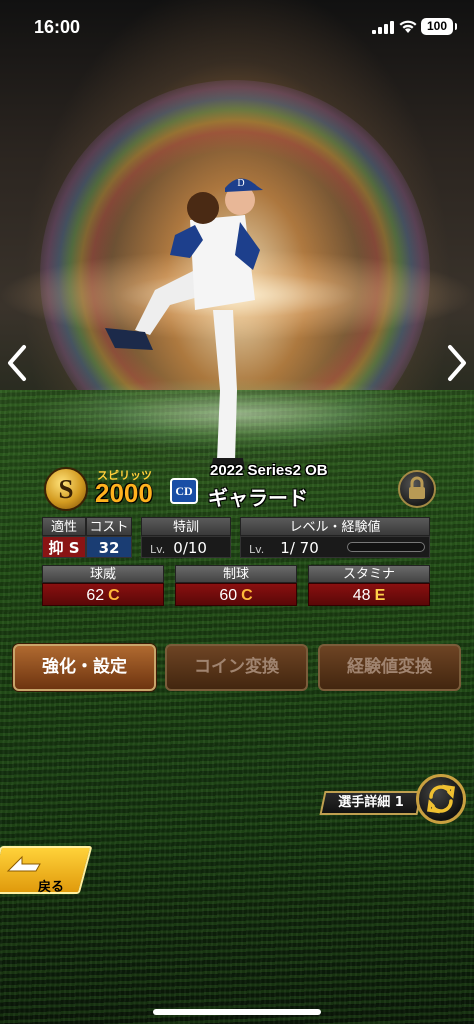 The height and width of the screenshot is (1024, 474). What do you see at coordinates (237, 28) in the screenshot?
I see `status-bar: 16:00 100` at bounding box center [237, 28].